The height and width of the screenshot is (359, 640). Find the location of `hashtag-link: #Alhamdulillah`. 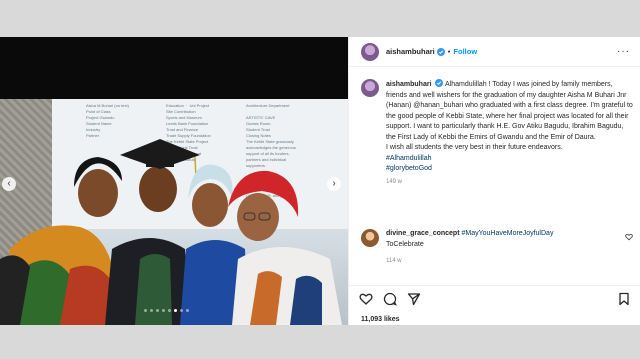

hashtag-link: #Alhamdulillah is located at coordinates (409, 158).